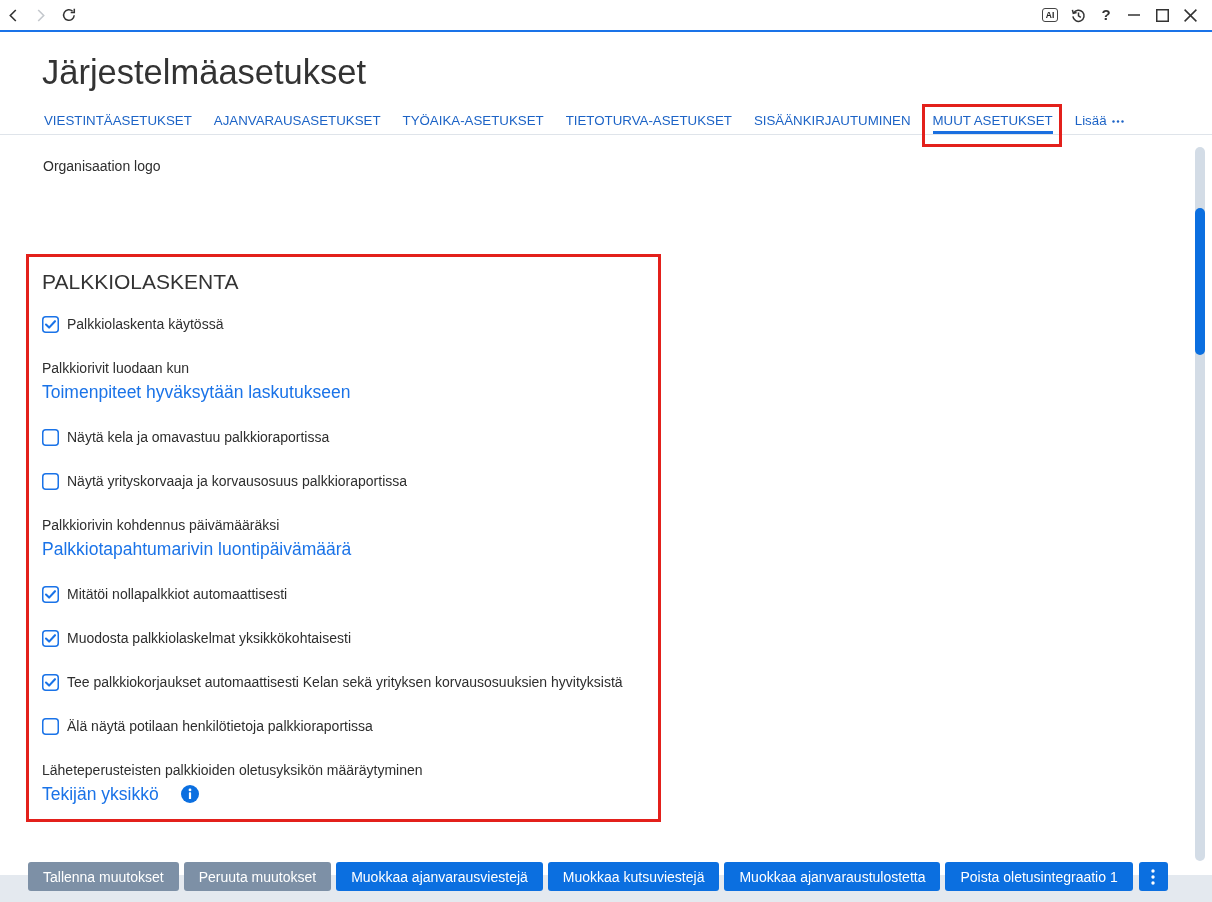  I want to click on action-button: Muokkaa kutsuviestejä, so click(633, 876).